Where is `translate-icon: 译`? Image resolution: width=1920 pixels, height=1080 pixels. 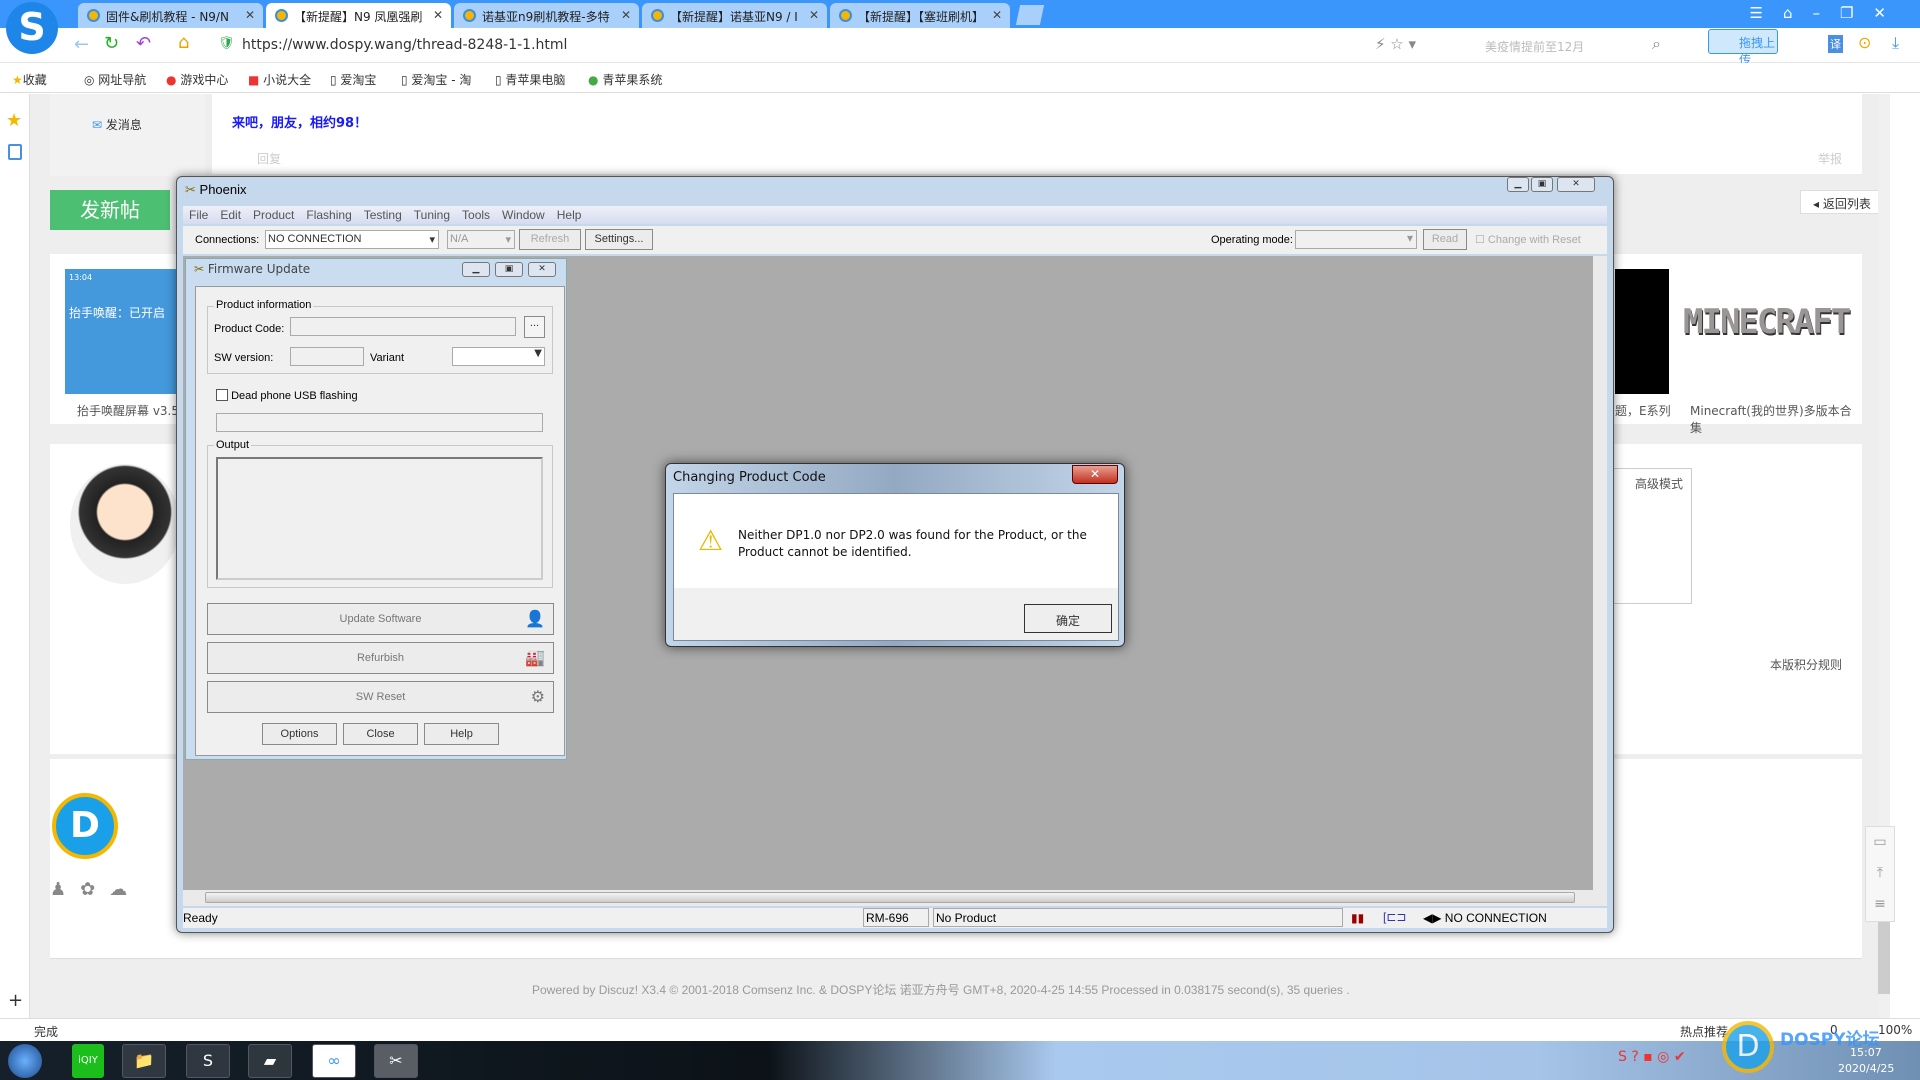
translate-icon: 译 is located at coordinates (1835, 44).